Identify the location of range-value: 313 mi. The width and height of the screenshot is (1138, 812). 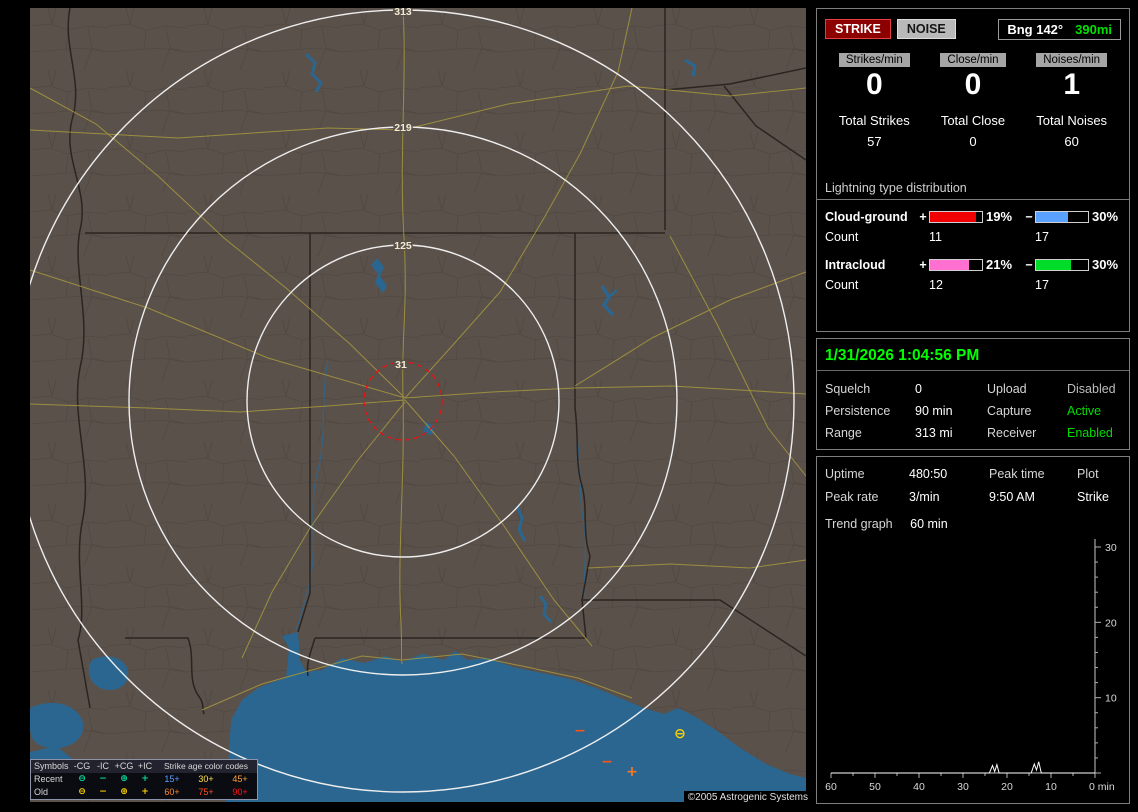
(934, 433).